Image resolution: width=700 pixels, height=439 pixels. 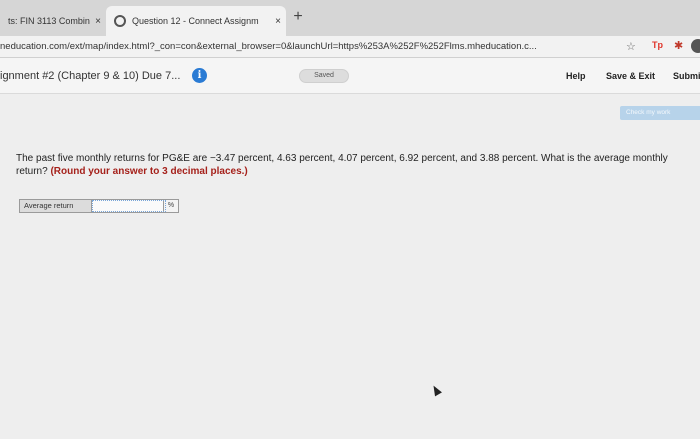 What do you see at coordinates (630, 76) in the screenshot?
I see `save-exit-button: Save & Exit` at bounding box center [630, 76].